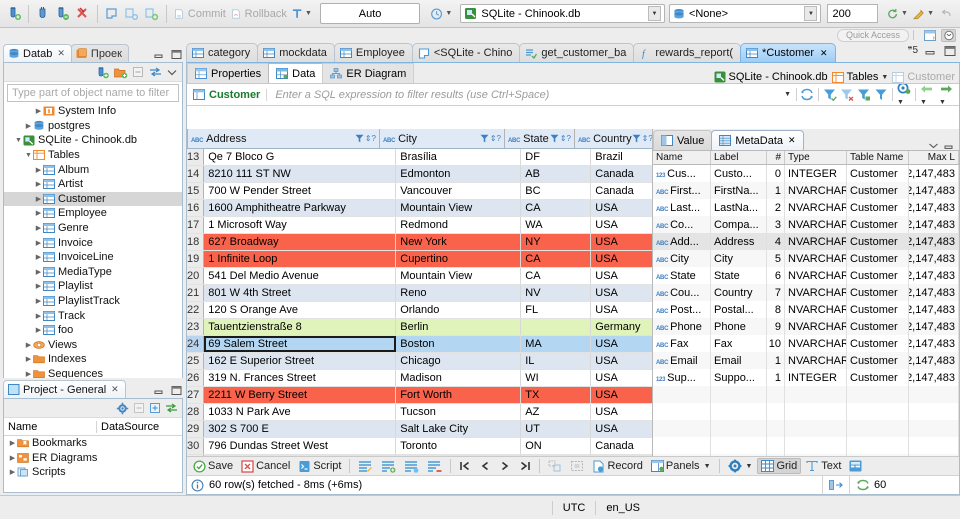 The image size is (960, 519). What do you see at coordinates (93, 359) in the screenshot?
I see `tree-node-indexes: ▶ Indexes` at bounding box center [93, 359].